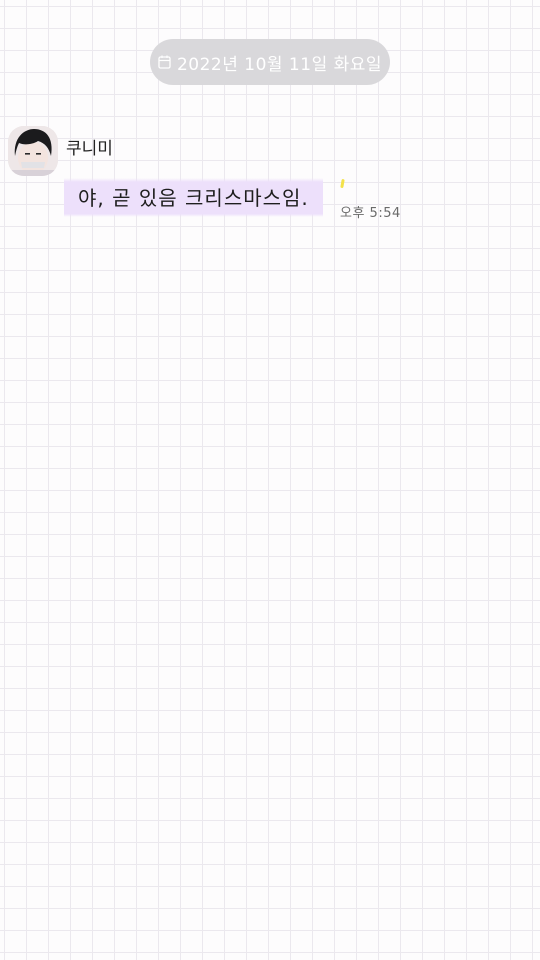 Image resolution: width=540 pixels, height=960 pixels. What do you see at coordinates (89, 149) in the screenshot?
I see `sender-name: 쿠니미` at bounding box center [89, 149].